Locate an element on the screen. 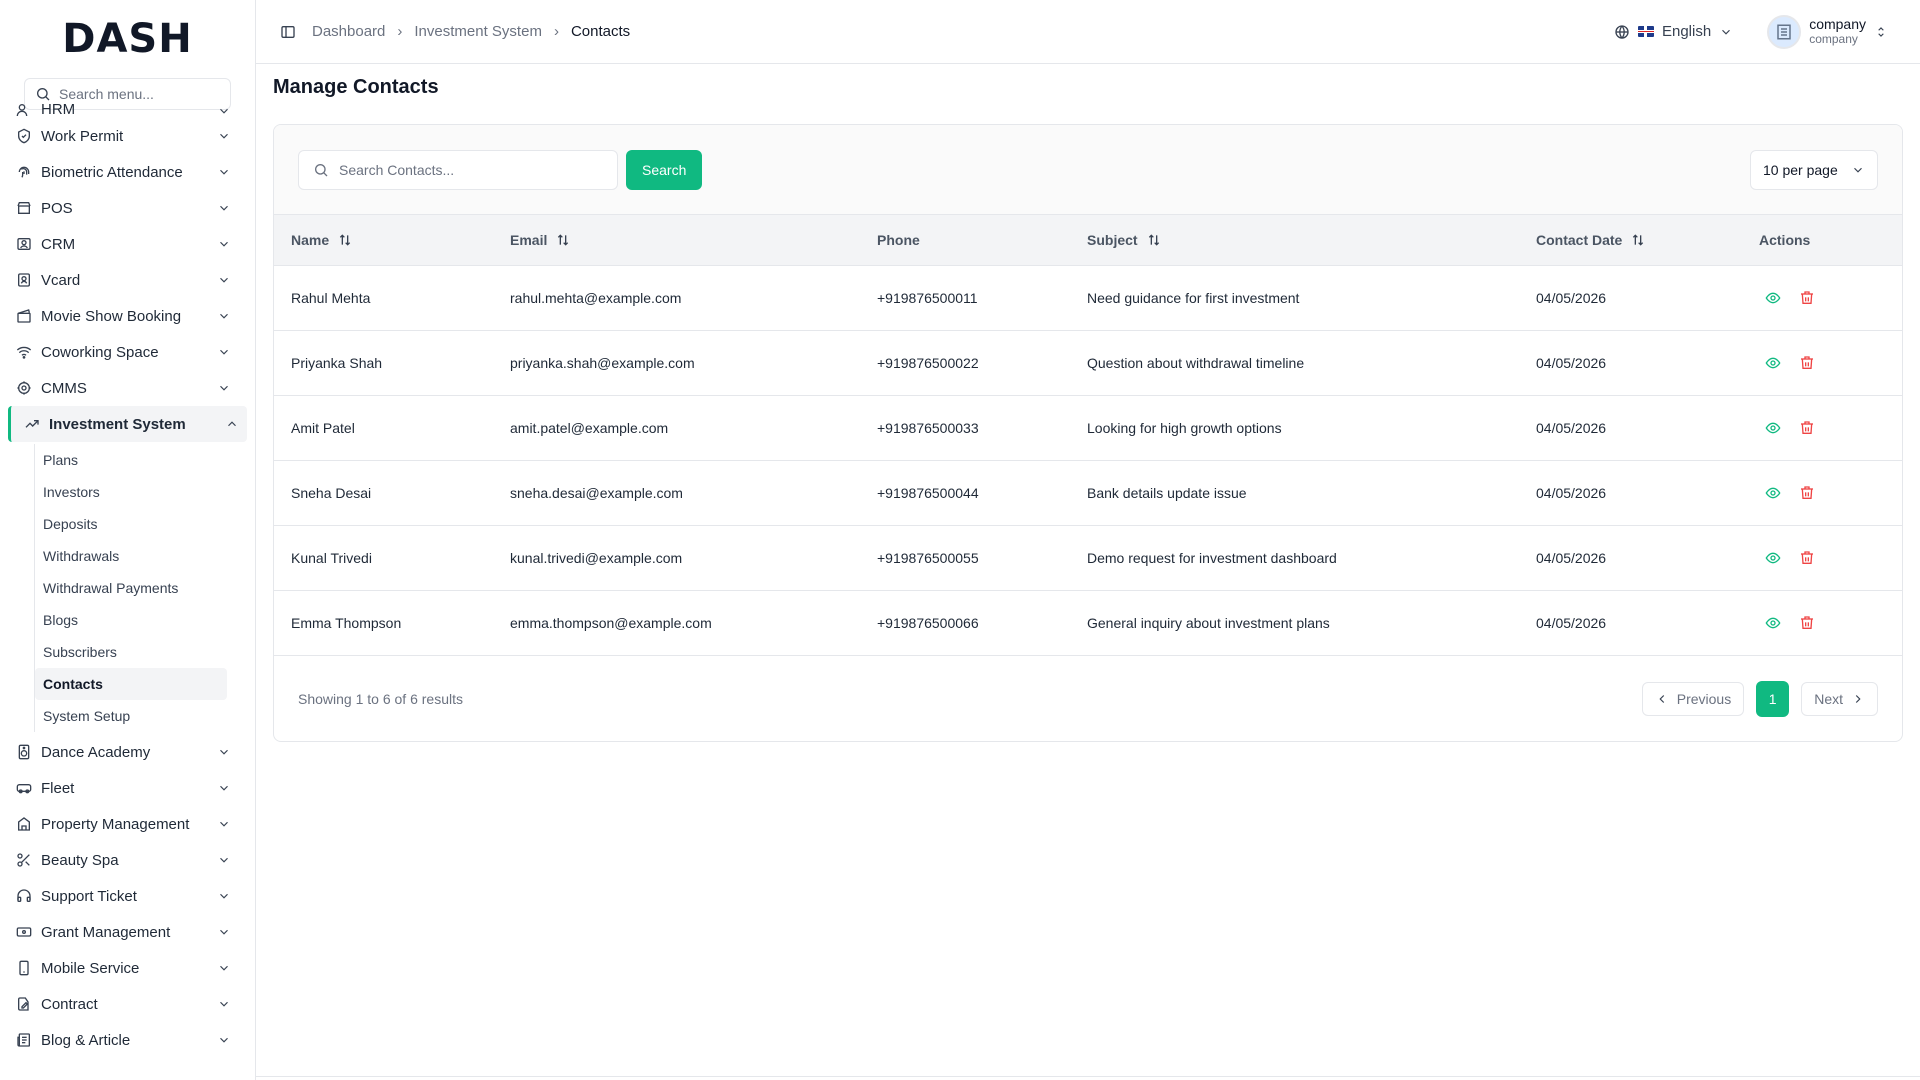 This screenshot has height=1080, width=1920. submenu-item-investors: Investors is located at coordinates (131, 492).